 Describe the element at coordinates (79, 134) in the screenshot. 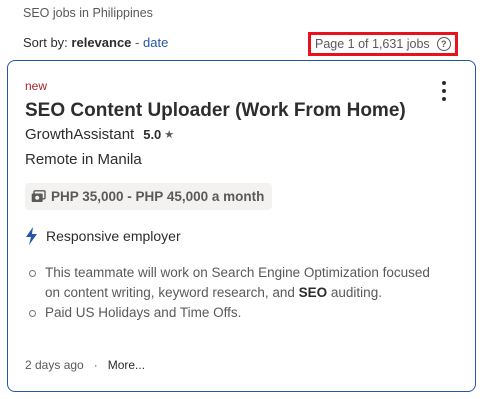

I see `company-name: GrowthAssistant` at that location.